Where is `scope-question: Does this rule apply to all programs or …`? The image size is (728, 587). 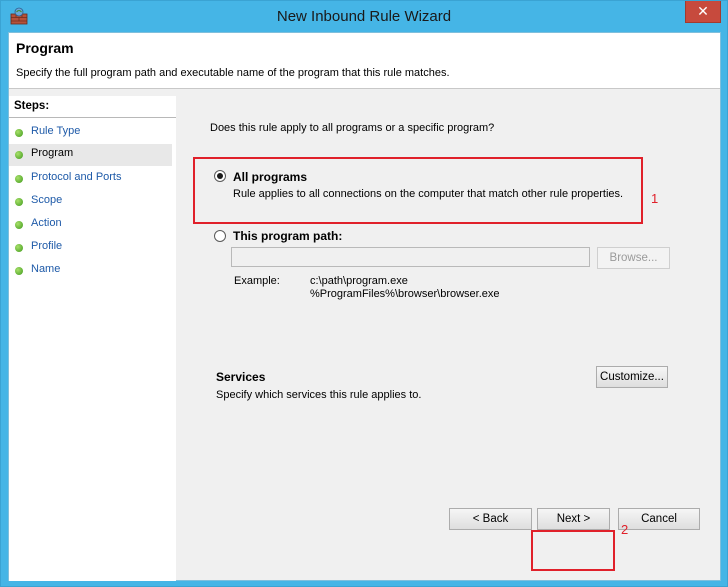 scope-question: Does this rule apply to all programs or … is located at coordinates (352, 128).